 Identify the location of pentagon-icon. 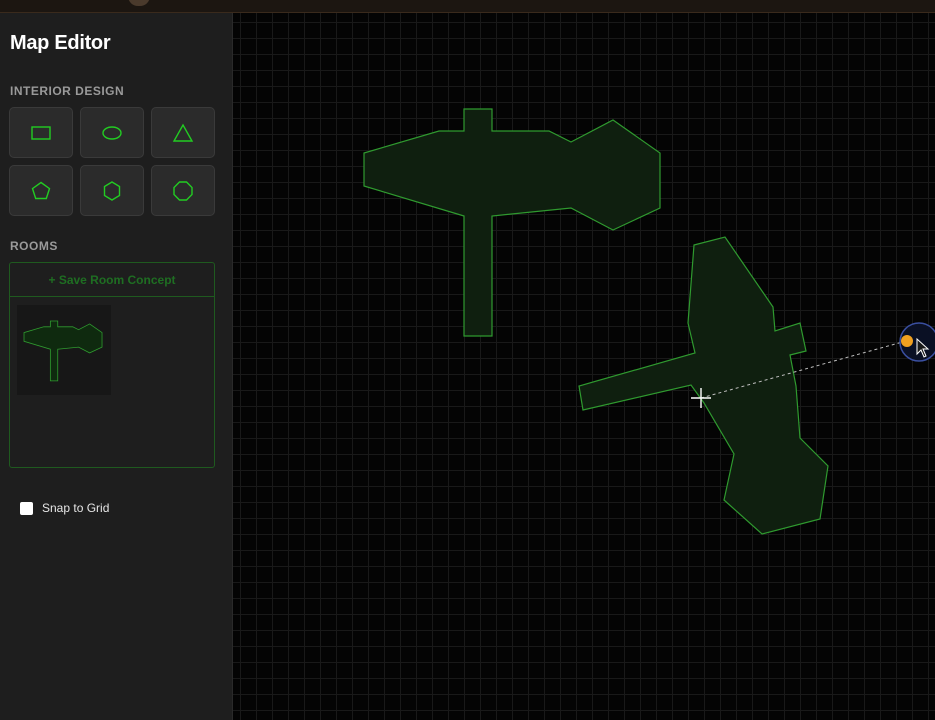
(41, 190).